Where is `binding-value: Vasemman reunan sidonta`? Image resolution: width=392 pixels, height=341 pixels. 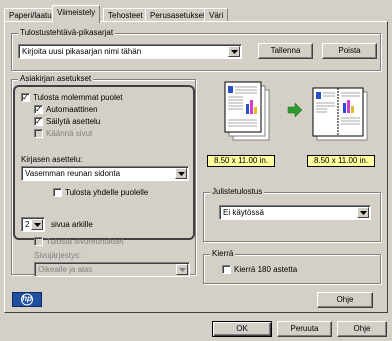
binding-value: Vasemman reunan sidonta is located at coordinates (73, 173).